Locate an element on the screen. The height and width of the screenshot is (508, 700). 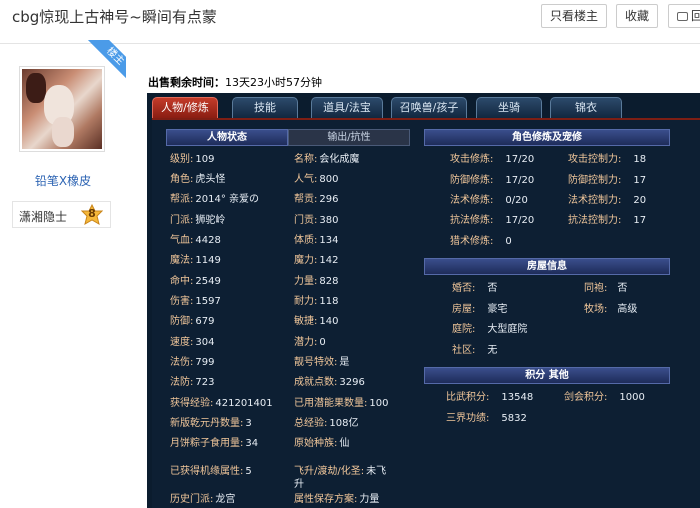
stat-label: 门派: is located at coordinates (182, 220).